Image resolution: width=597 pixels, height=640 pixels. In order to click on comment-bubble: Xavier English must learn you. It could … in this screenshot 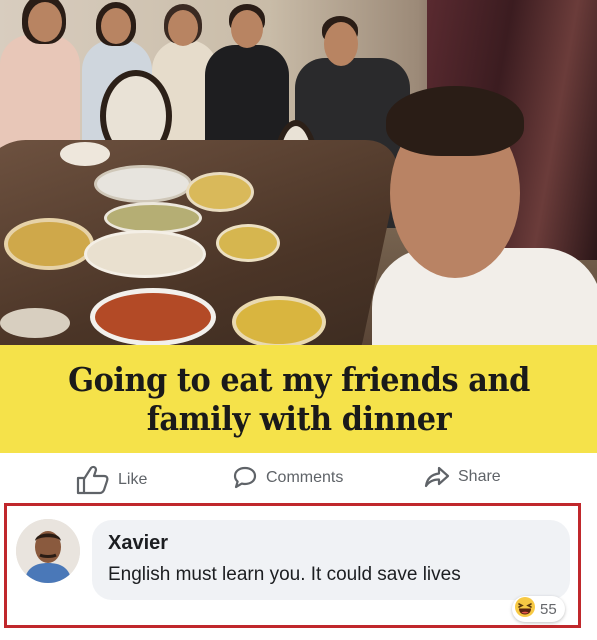, I will do `click(331, 560)`.